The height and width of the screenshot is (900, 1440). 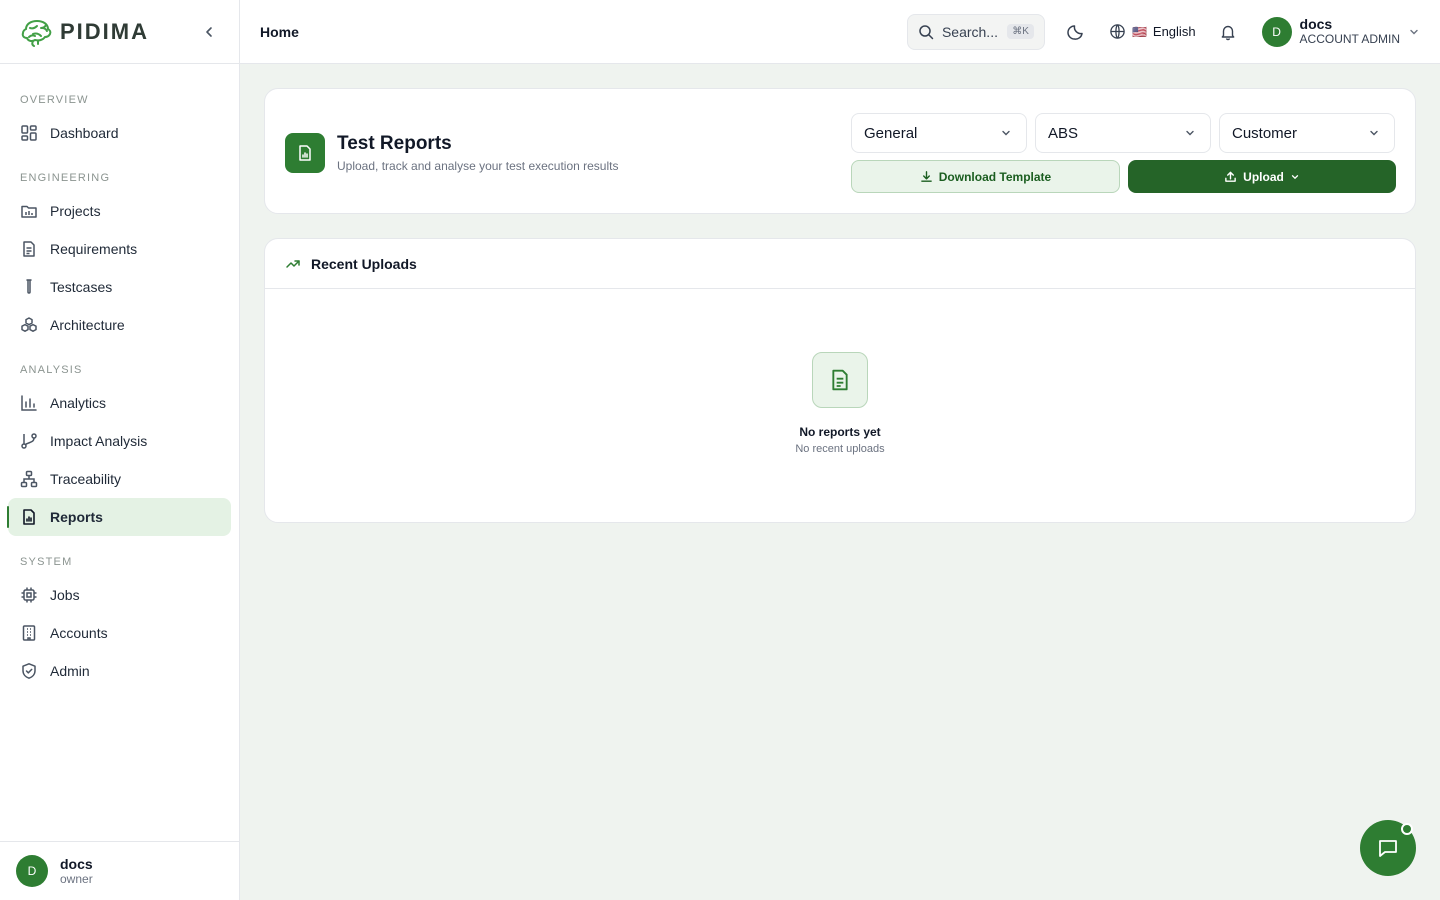 I want to click on globe-icon, so click(x=1117, y=31).